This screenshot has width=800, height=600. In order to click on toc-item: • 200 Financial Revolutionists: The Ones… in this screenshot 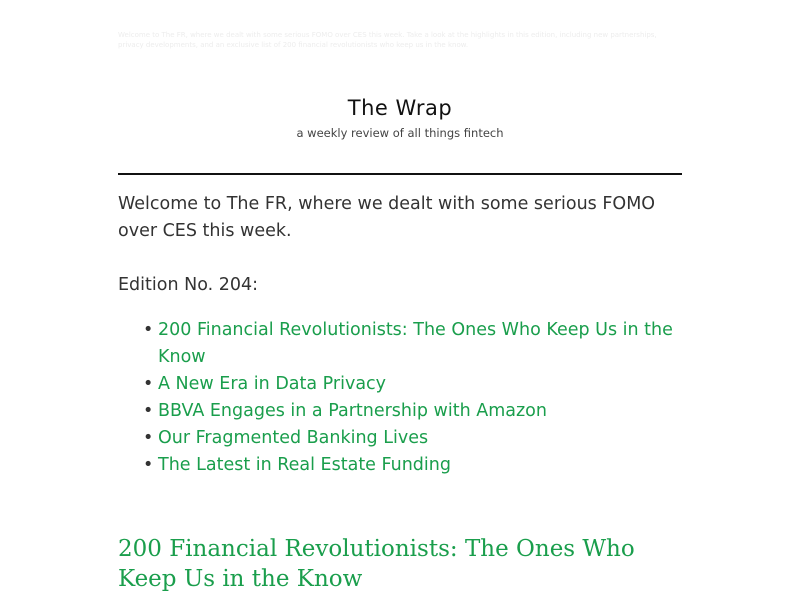, I will do `click(412, 344)`.